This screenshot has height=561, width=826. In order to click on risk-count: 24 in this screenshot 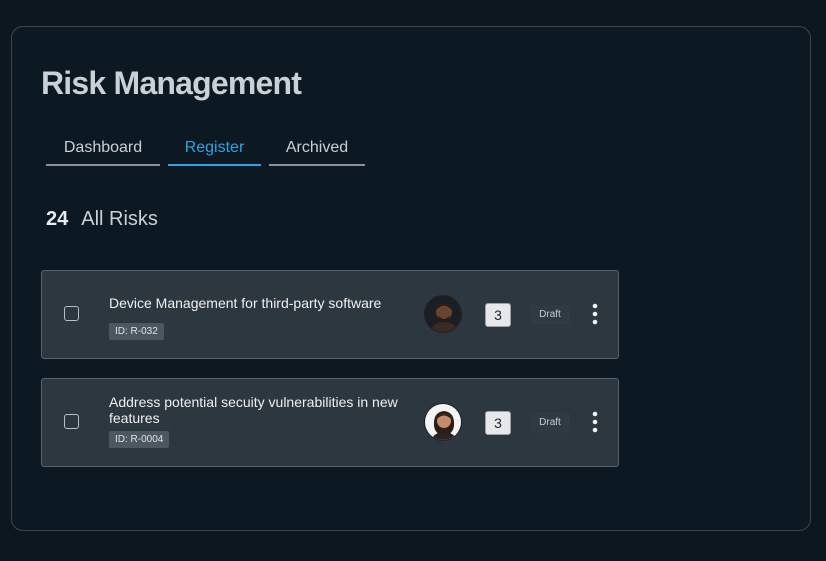, I will do `click(57, 219)`.